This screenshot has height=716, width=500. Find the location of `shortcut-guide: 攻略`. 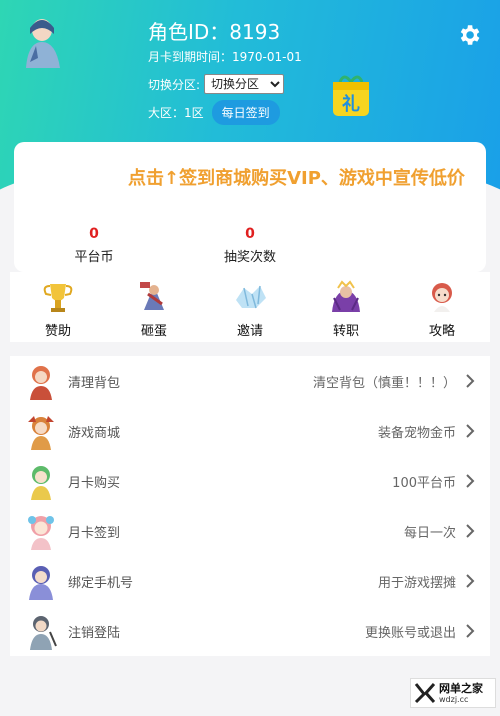

shortcut-guide: 攻略 is located at coordinates (442, 307).